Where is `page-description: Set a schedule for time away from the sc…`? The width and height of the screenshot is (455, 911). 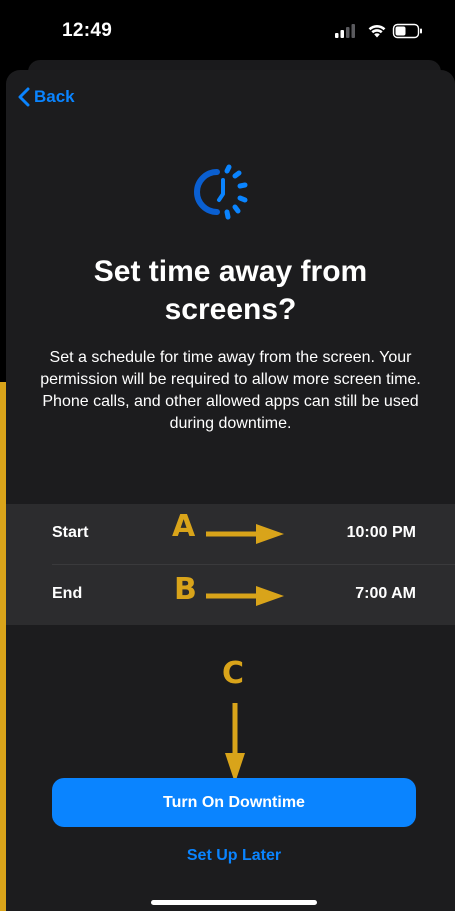
page-description: Set a schedule for time away from the sc… is located at coordinates (230, 390).